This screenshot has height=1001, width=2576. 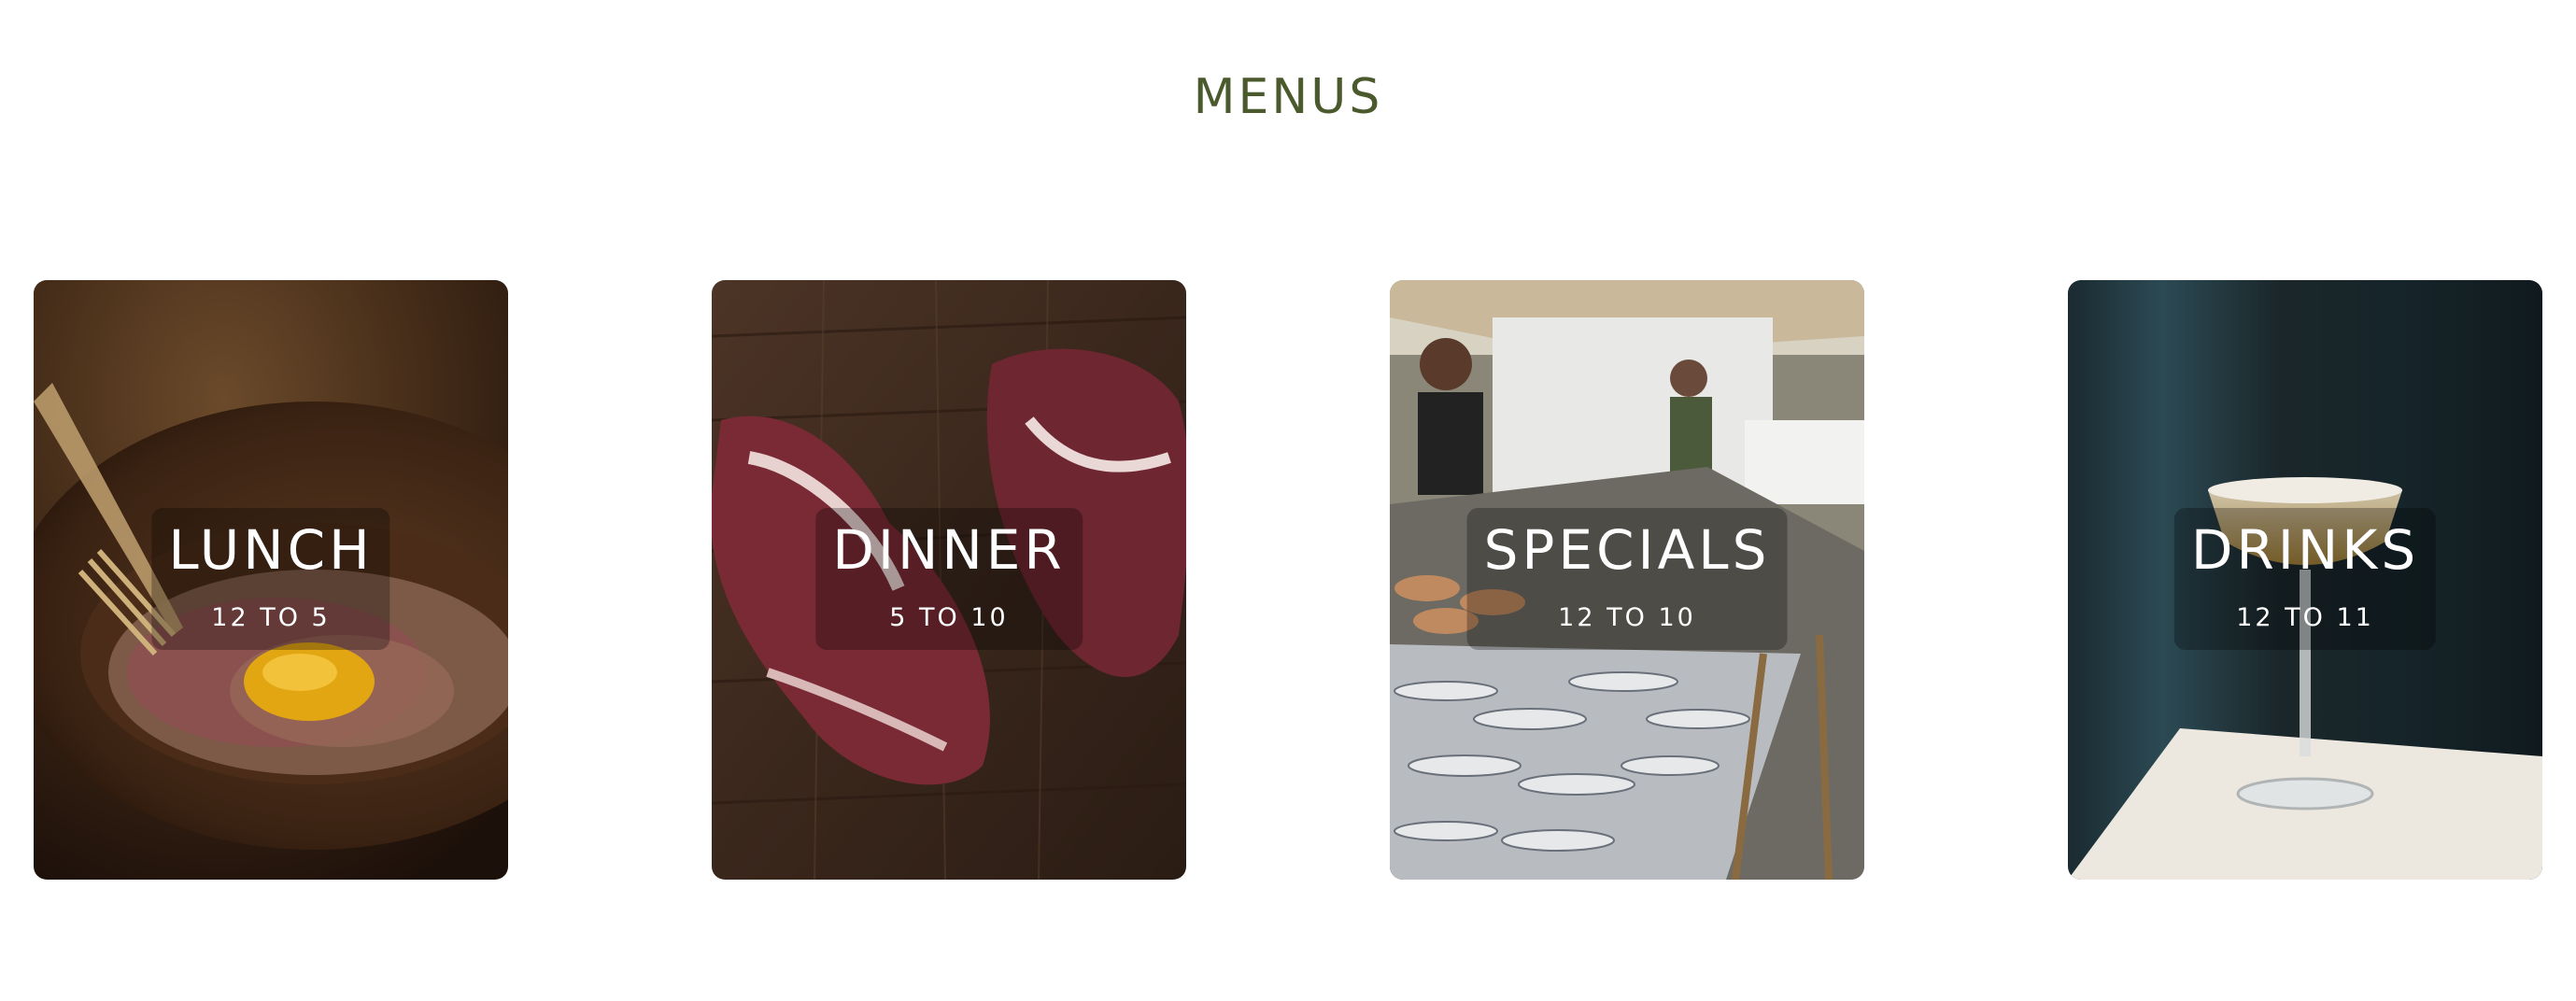 I want to click on menu-card-lunch: LUNCH 12 TO 5, so click(x=271, y=580).